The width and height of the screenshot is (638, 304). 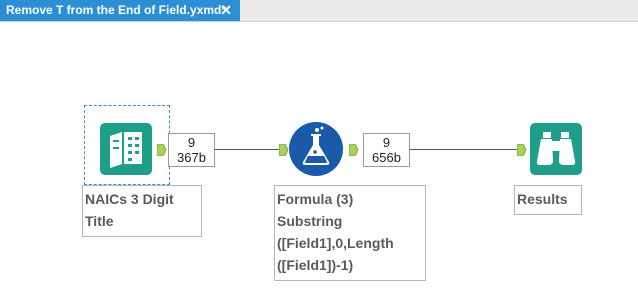 I want to click on tab-workflow: Remove T from the End of Field.yxmd* ✕, so click(x=120, y=10).